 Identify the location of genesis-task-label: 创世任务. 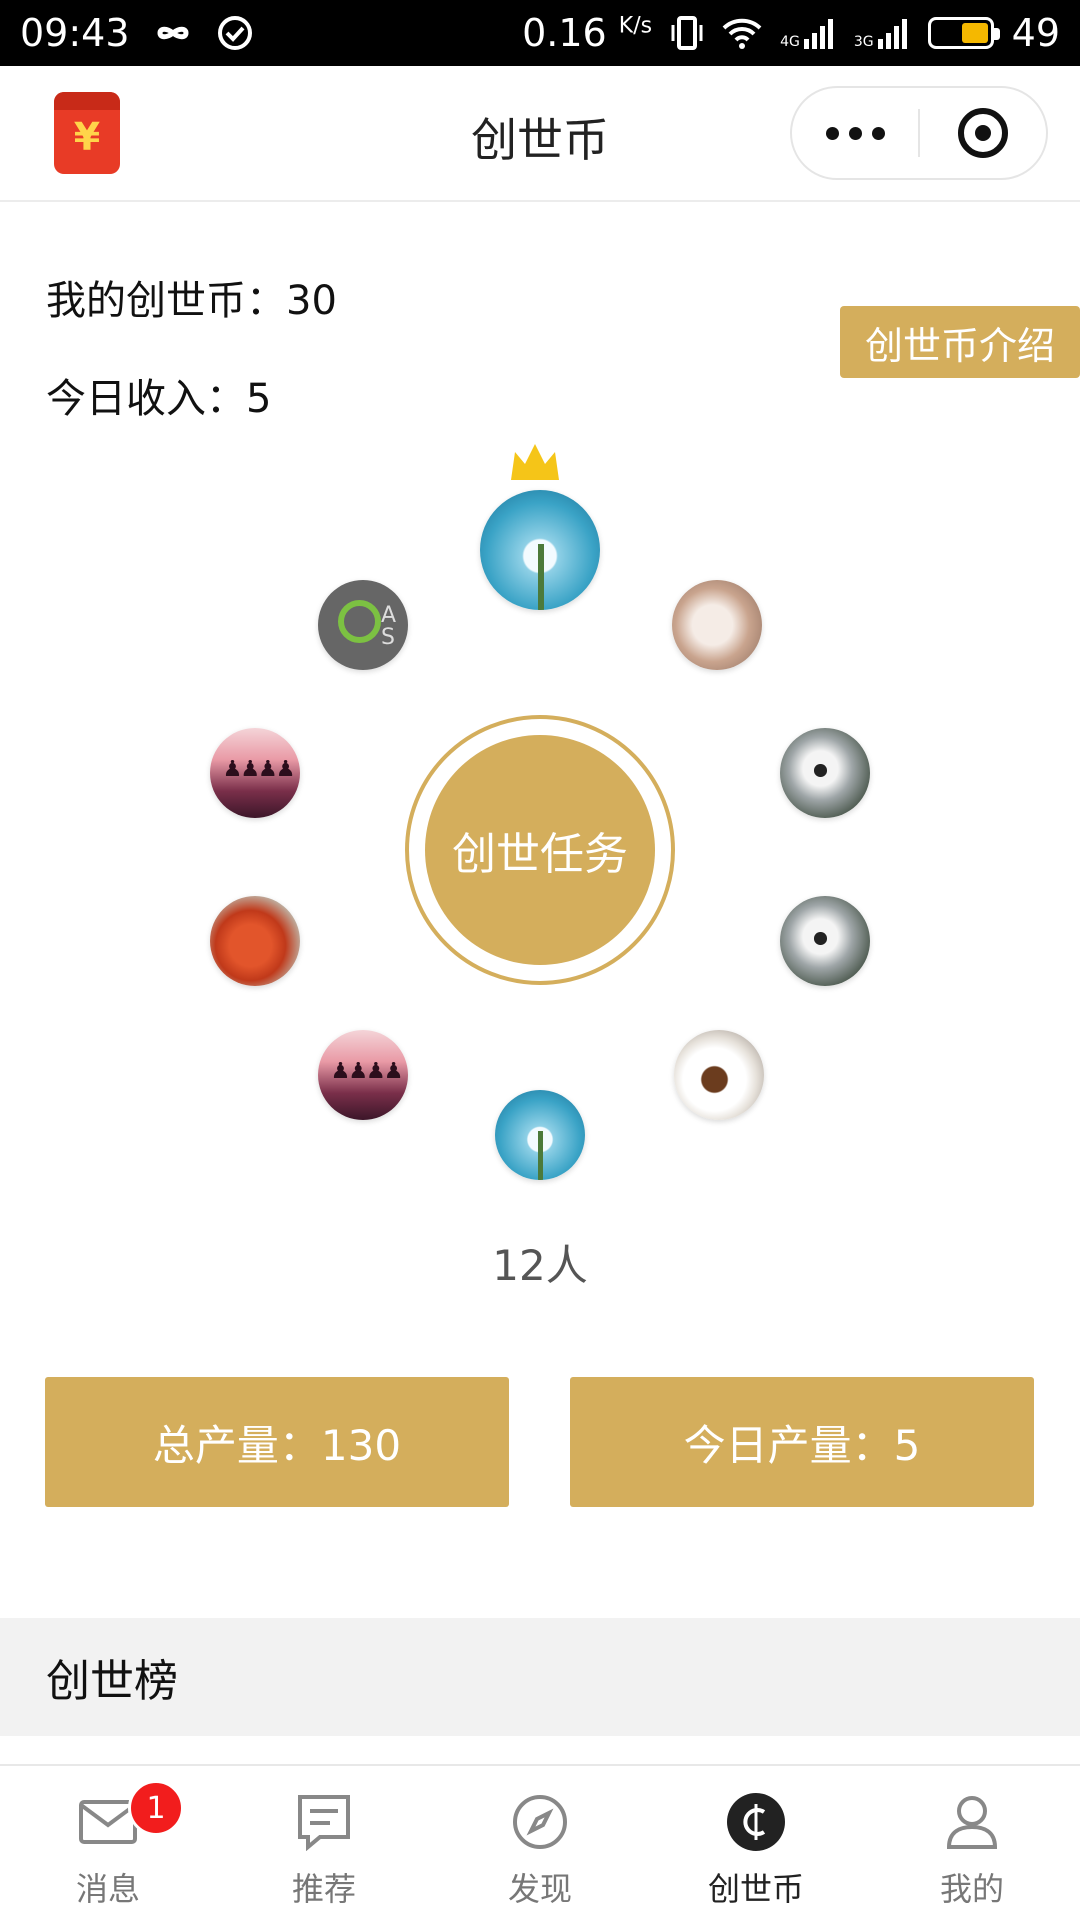
(540, 850).